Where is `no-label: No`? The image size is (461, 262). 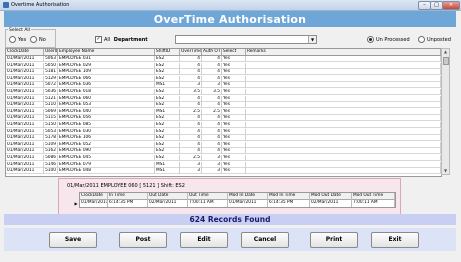 no-label: No is located at coordinates (42, 39).